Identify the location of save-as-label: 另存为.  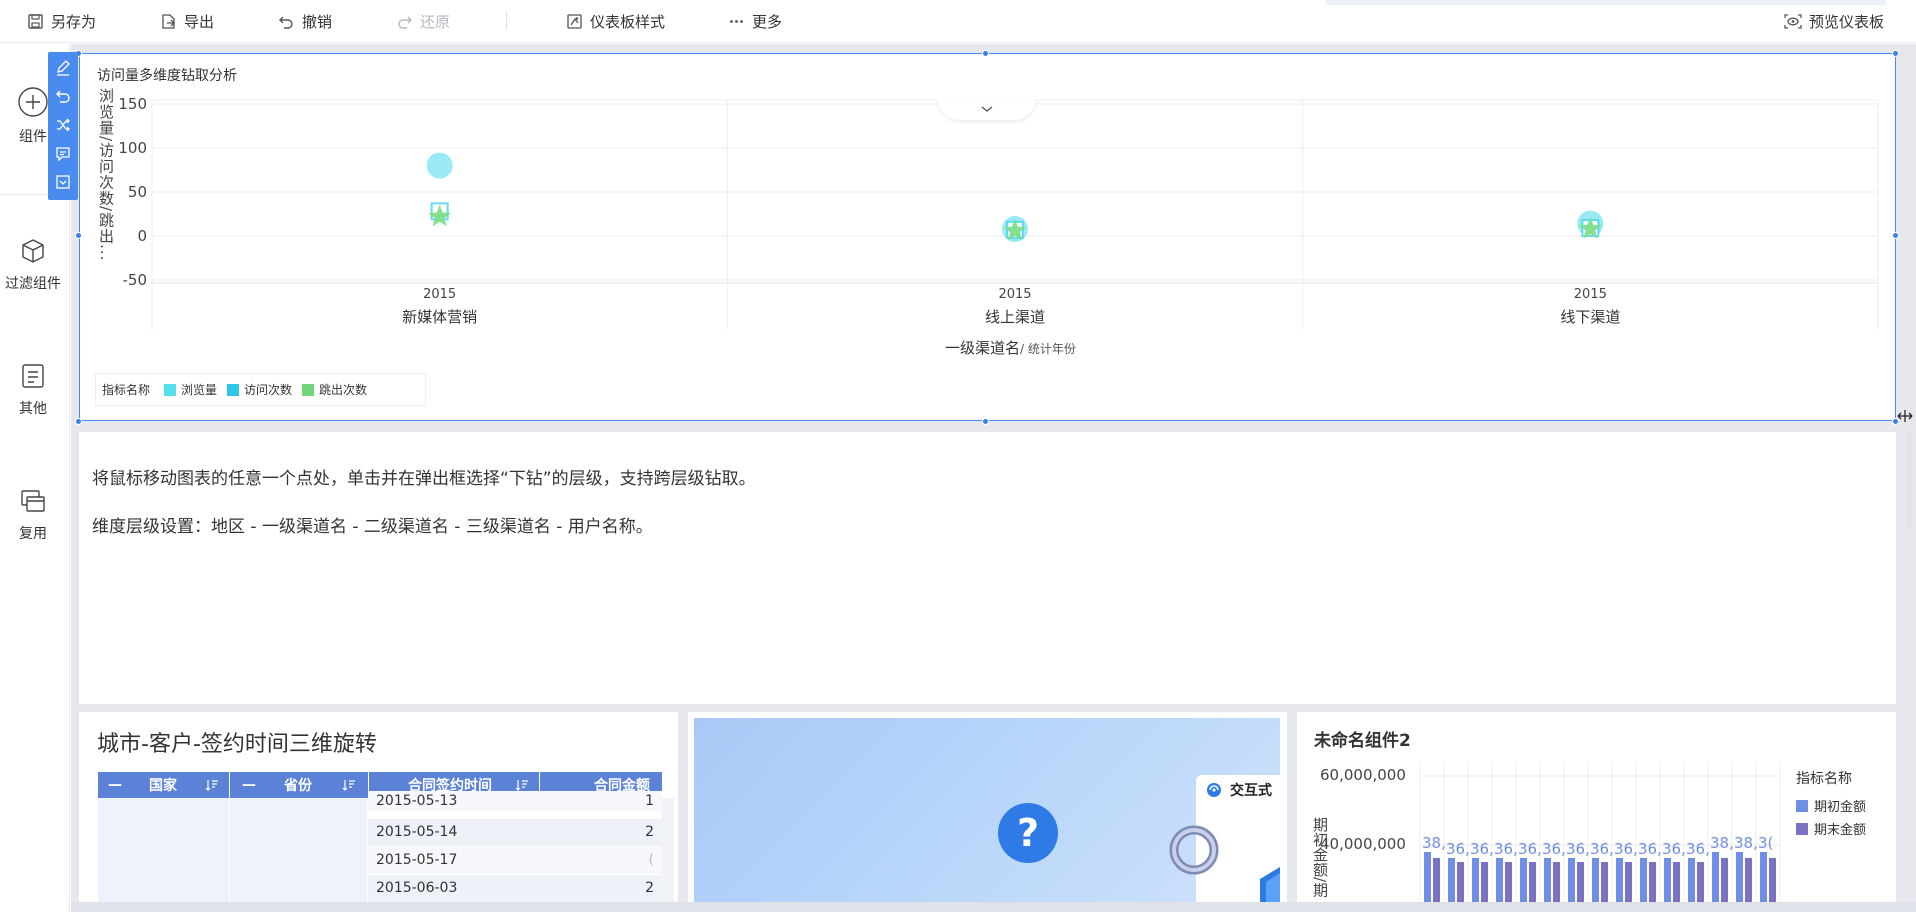
(74, 21).